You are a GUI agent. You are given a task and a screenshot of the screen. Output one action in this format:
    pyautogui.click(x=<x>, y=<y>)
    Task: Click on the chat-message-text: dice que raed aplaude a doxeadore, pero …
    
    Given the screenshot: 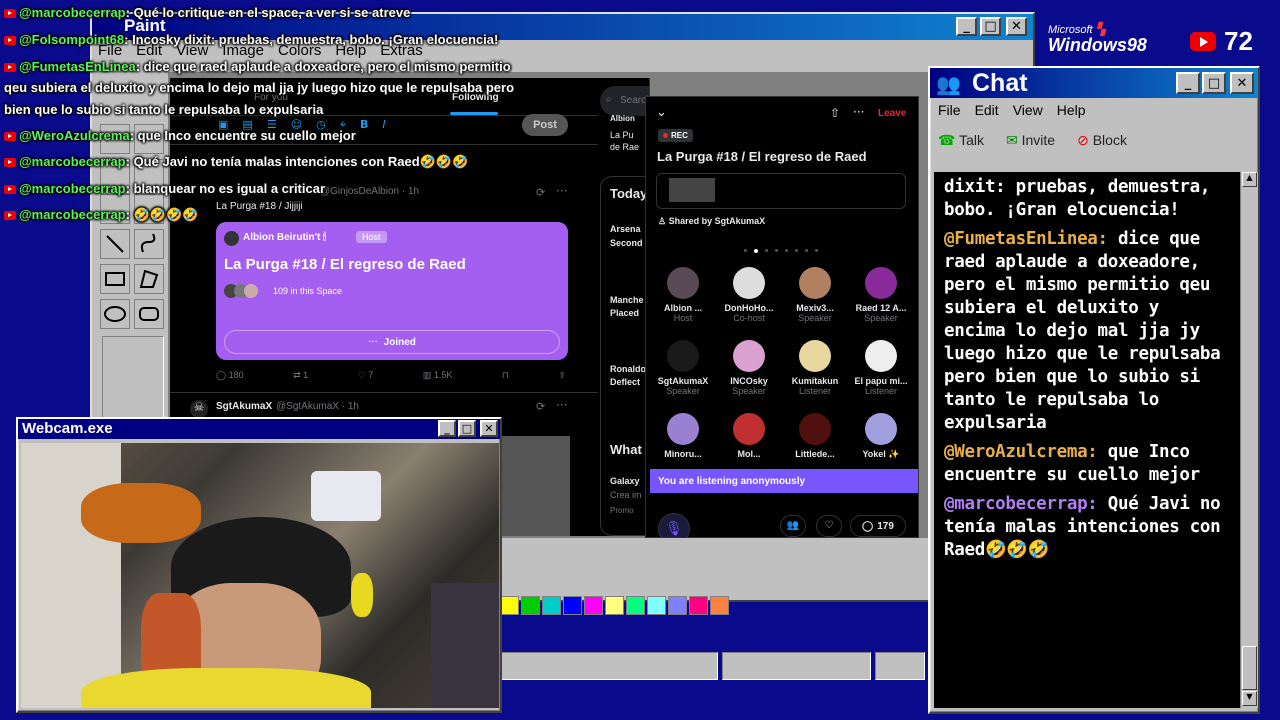 What is the action you would take?
    pyautogui.click(x=1082, y=331)
    